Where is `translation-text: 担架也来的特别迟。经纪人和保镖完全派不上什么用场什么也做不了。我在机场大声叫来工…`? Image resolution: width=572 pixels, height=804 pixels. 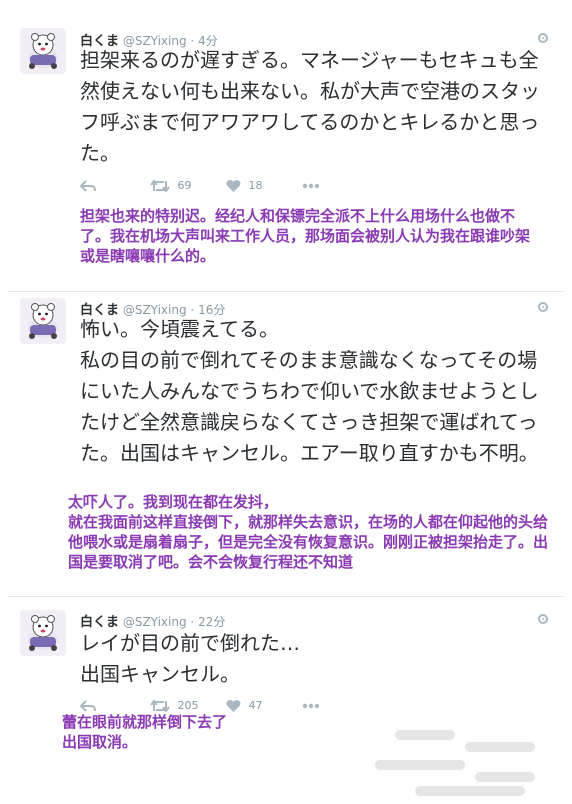
translation-text: 担架也来的特别迟。经纪人和保镖完全派不上什么用场什么也做不了。我在机场大声叫来工… is located at coordinates (305, 236).